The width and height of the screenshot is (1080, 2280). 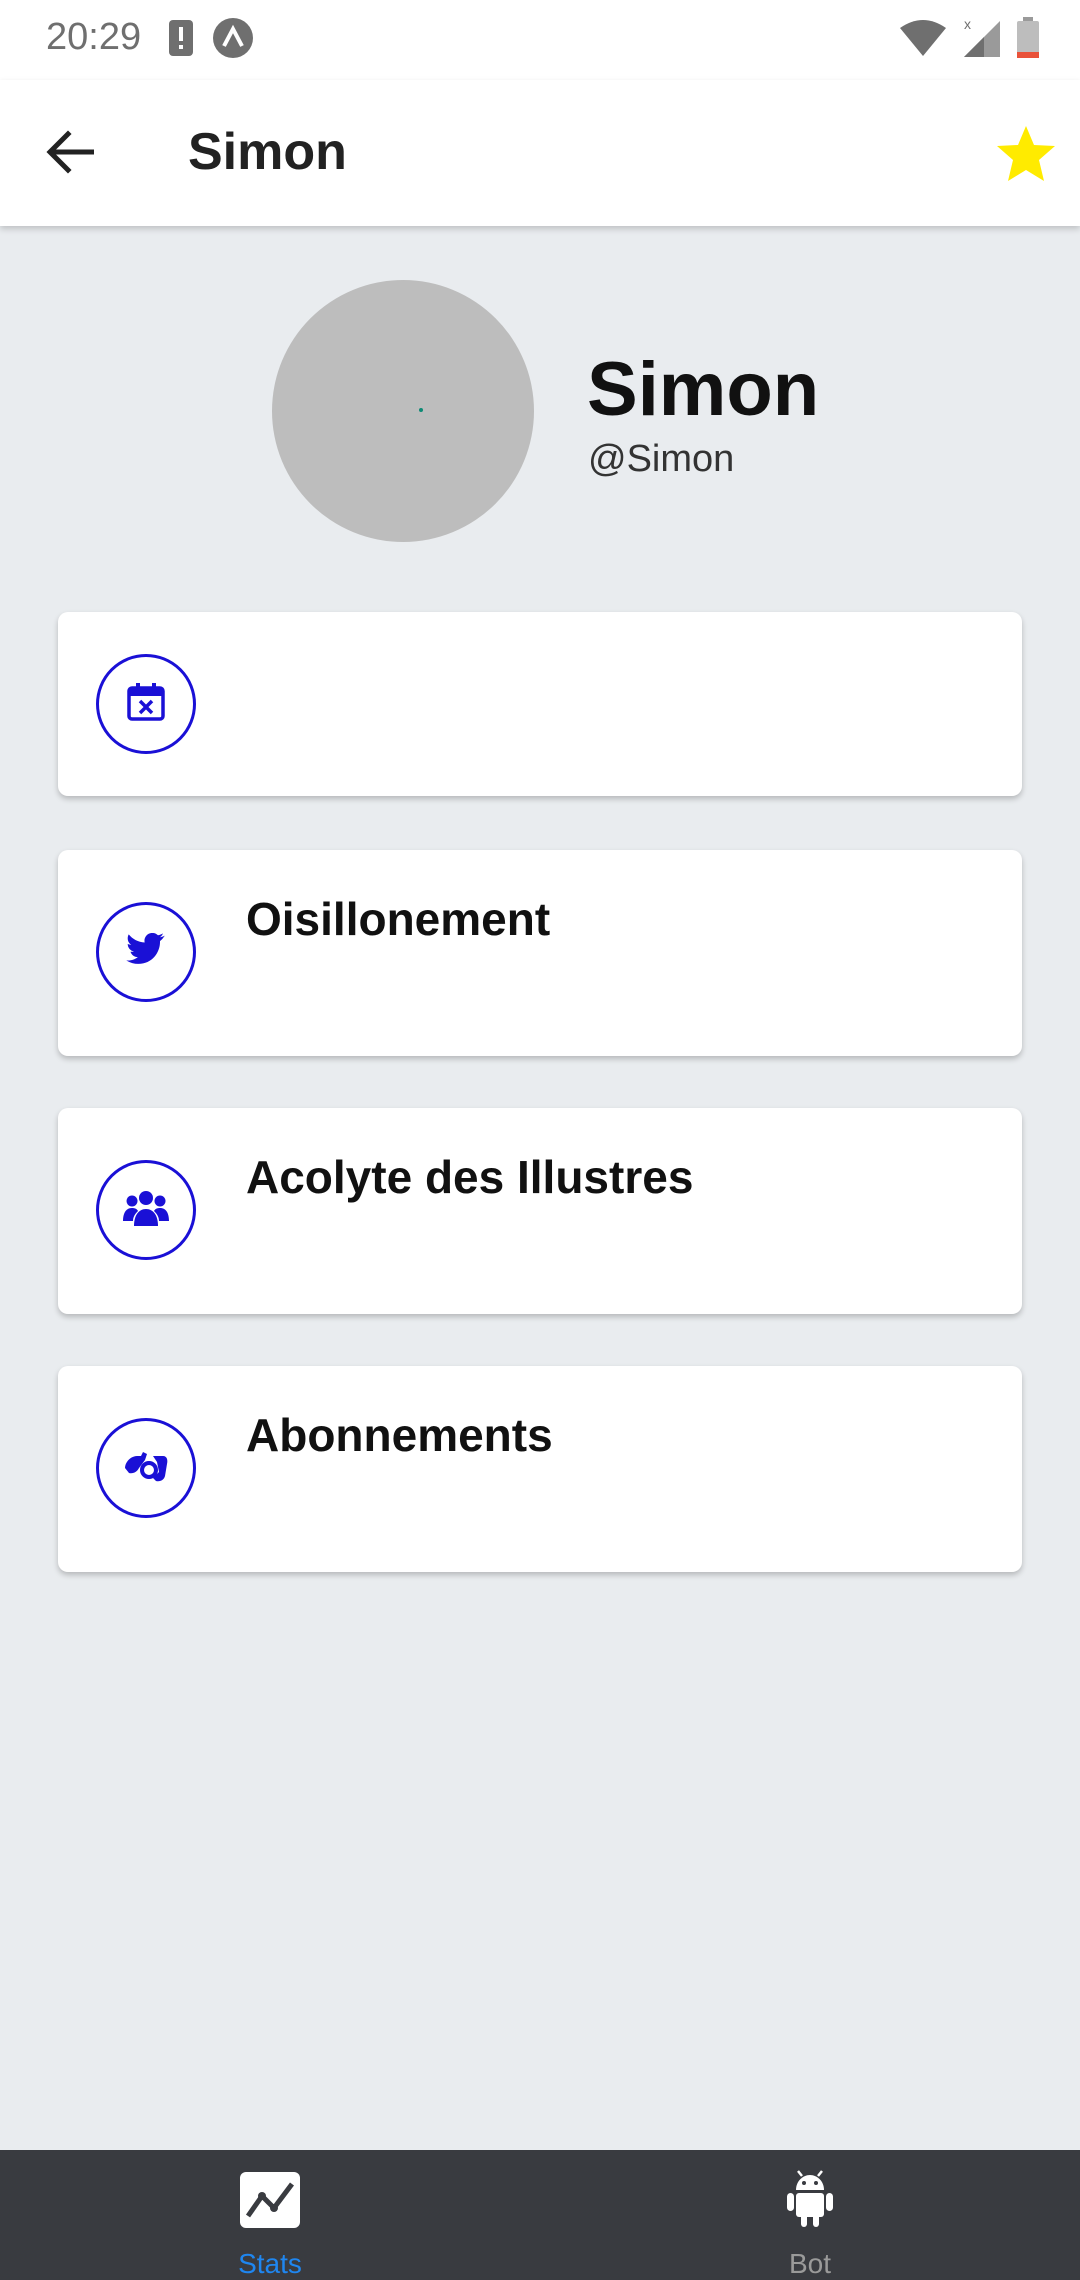 I want to click on star-icon, so click(x=1026, y=158).